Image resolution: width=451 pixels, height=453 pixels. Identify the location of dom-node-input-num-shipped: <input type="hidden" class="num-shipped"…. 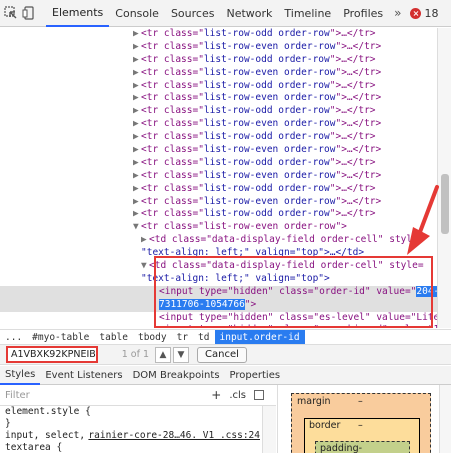
(218, 326).